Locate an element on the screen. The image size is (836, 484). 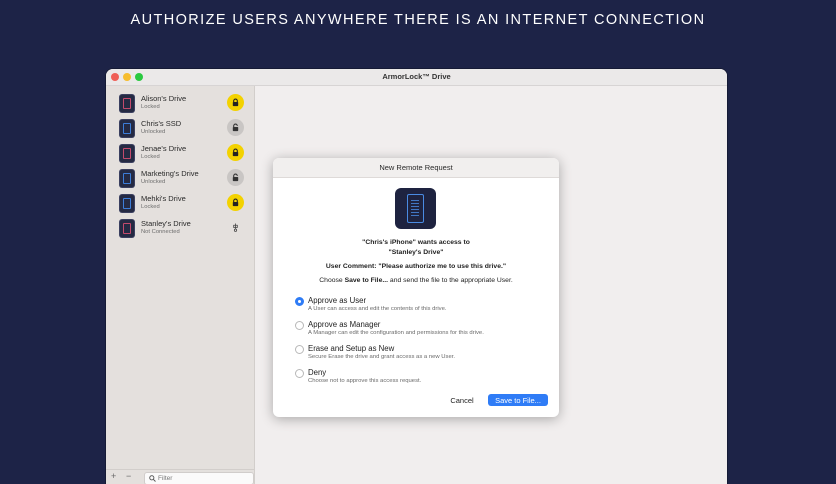
option-label: Deny is located at coordinates (317, 372).